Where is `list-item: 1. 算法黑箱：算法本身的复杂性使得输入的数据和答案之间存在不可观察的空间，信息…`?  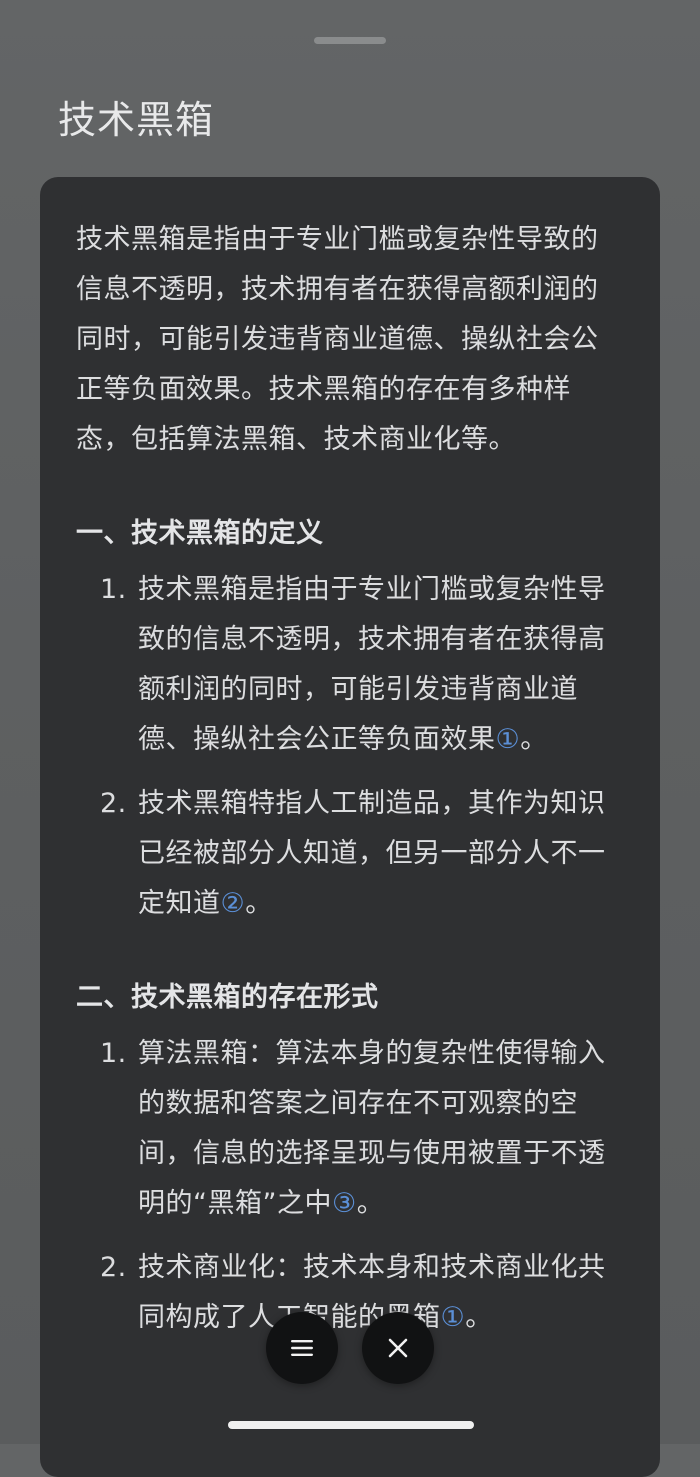 list-item: 1. 算法黑箱：算法本身的复杂性使得输入的数据和答案之间存在不可观察的空间，信息… is located at coordinates (342, 1129).